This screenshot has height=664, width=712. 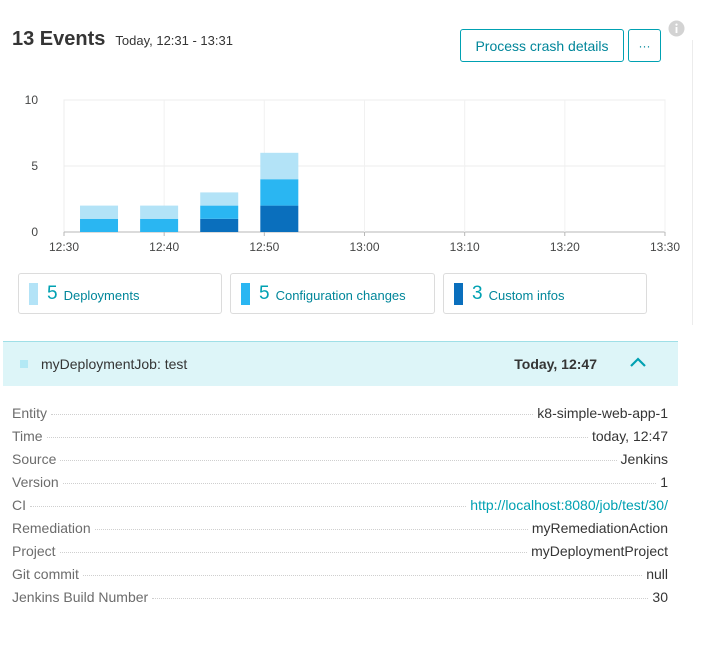 I want to click on event-type-marker, so click(x=24, y=364).